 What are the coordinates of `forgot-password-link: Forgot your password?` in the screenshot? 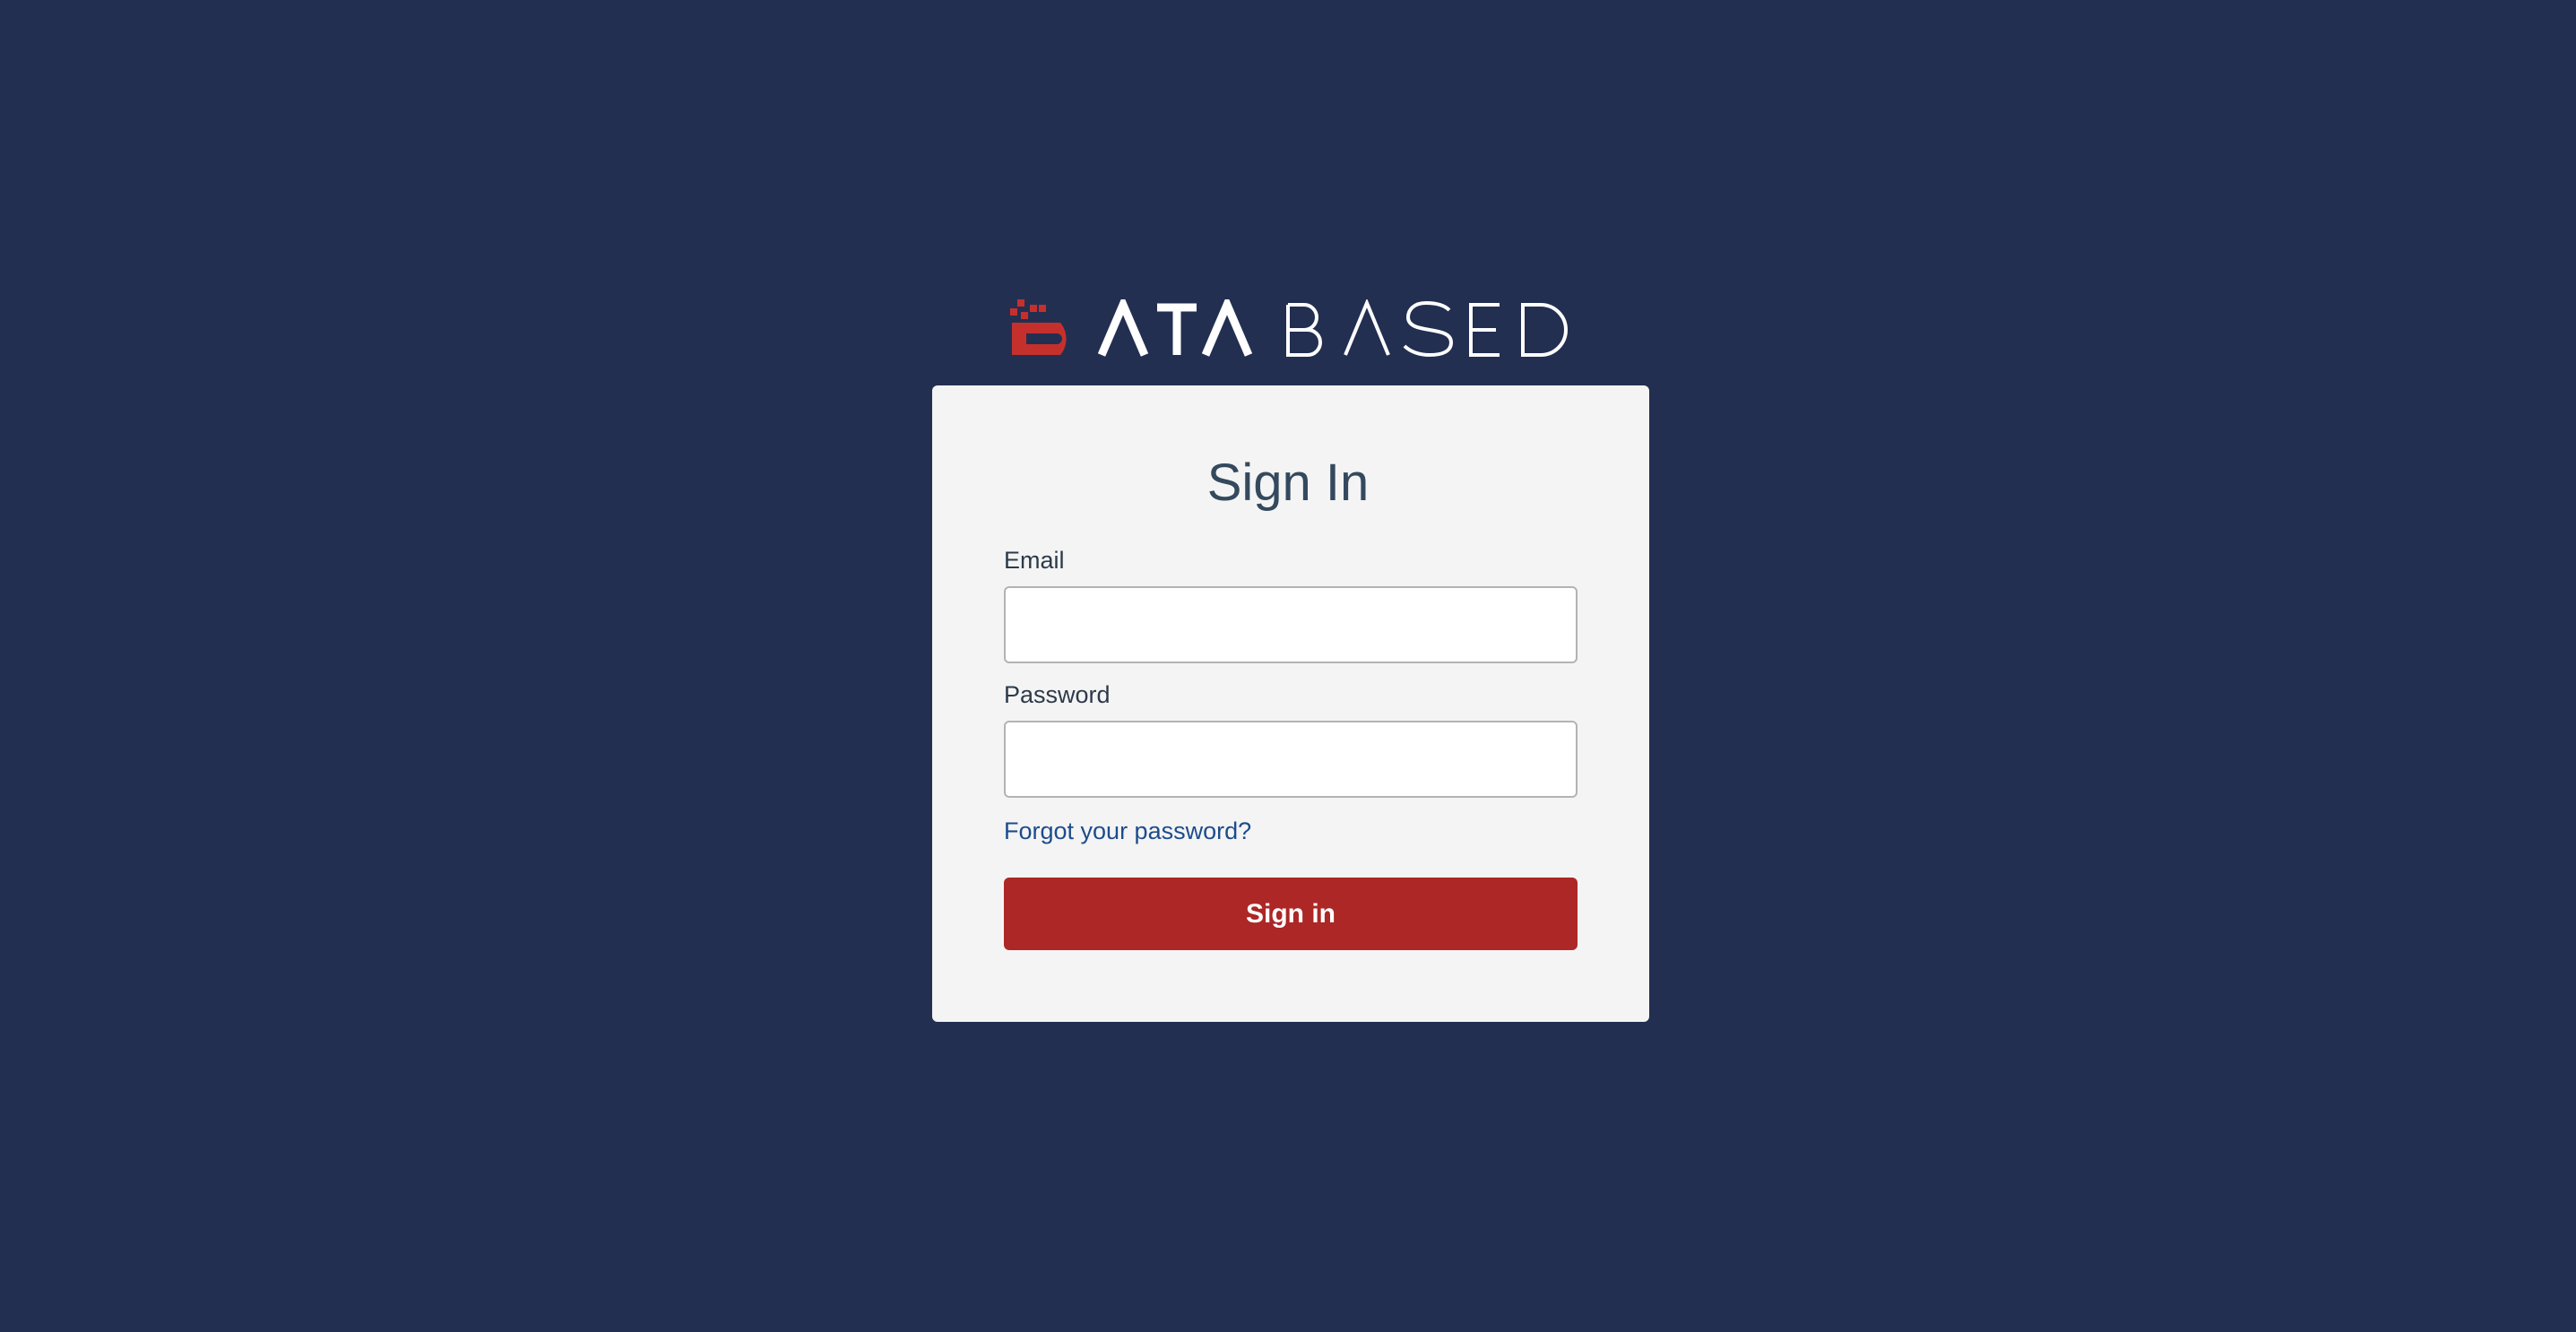 It's located at (1127, 831).